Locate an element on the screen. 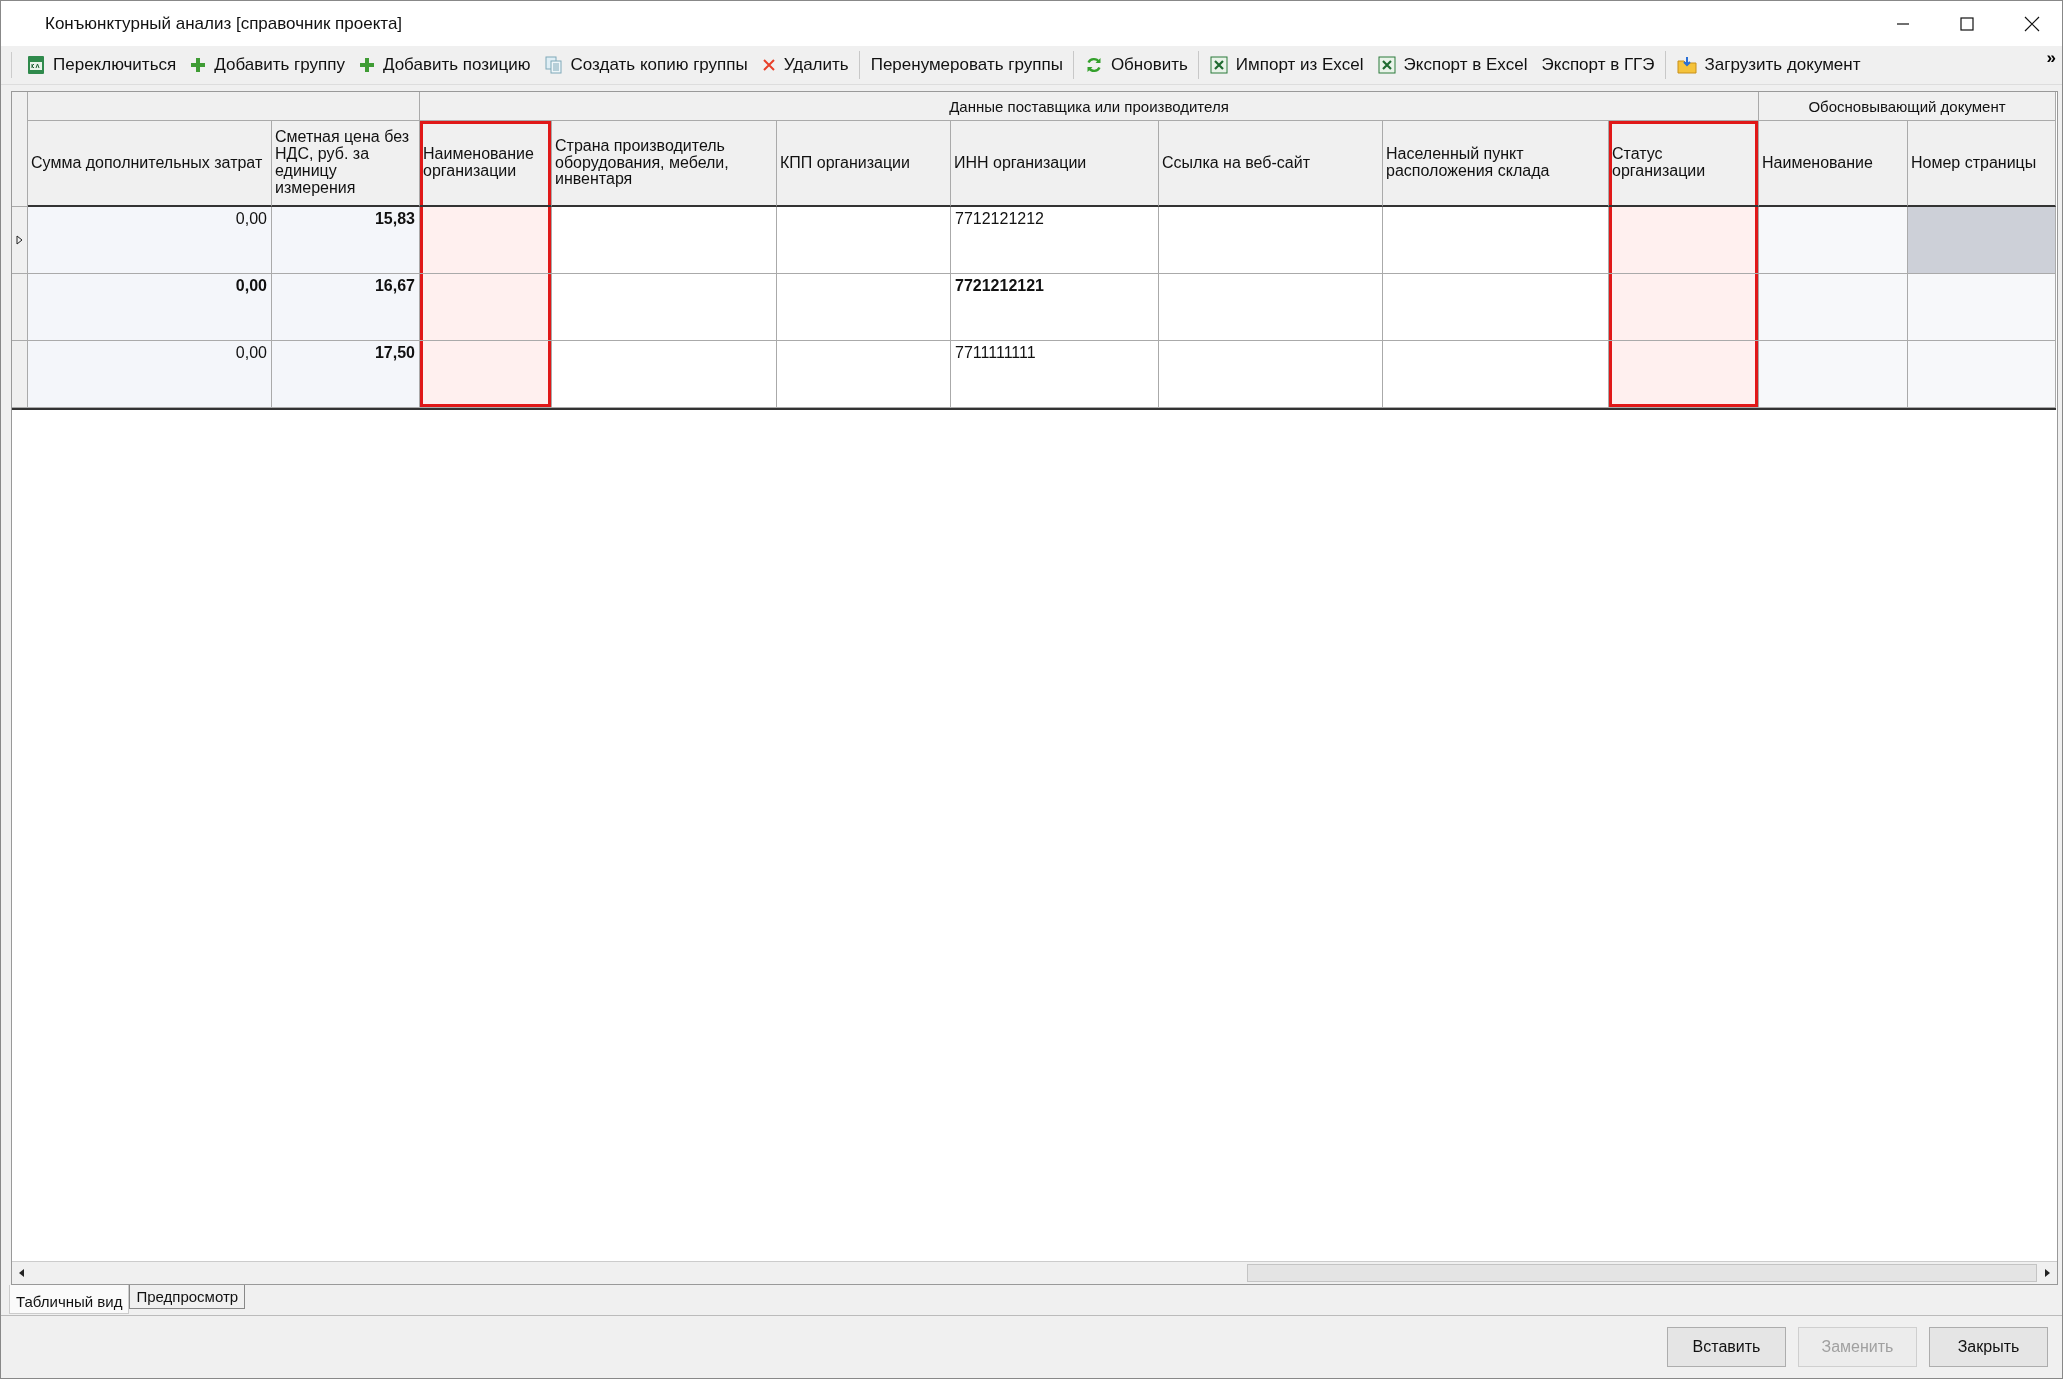  column-group-header: Данные поставщика или производителя is located at coordinates (1089, 106).